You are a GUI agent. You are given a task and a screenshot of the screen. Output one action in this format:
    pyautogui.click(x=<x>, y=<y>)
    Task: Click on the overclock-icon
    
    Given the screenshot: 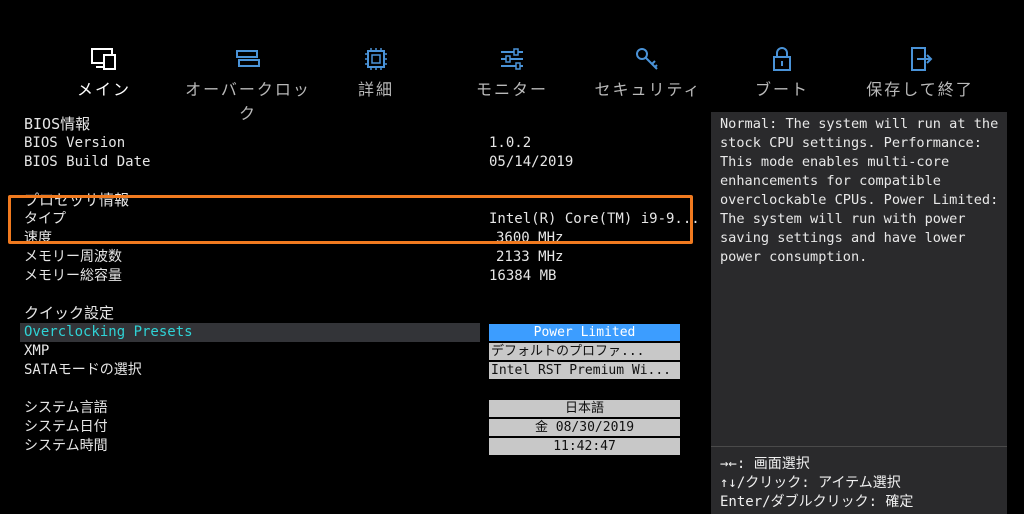 What is the action you would take?
    pyautogui.click(x=248, y=58)
    